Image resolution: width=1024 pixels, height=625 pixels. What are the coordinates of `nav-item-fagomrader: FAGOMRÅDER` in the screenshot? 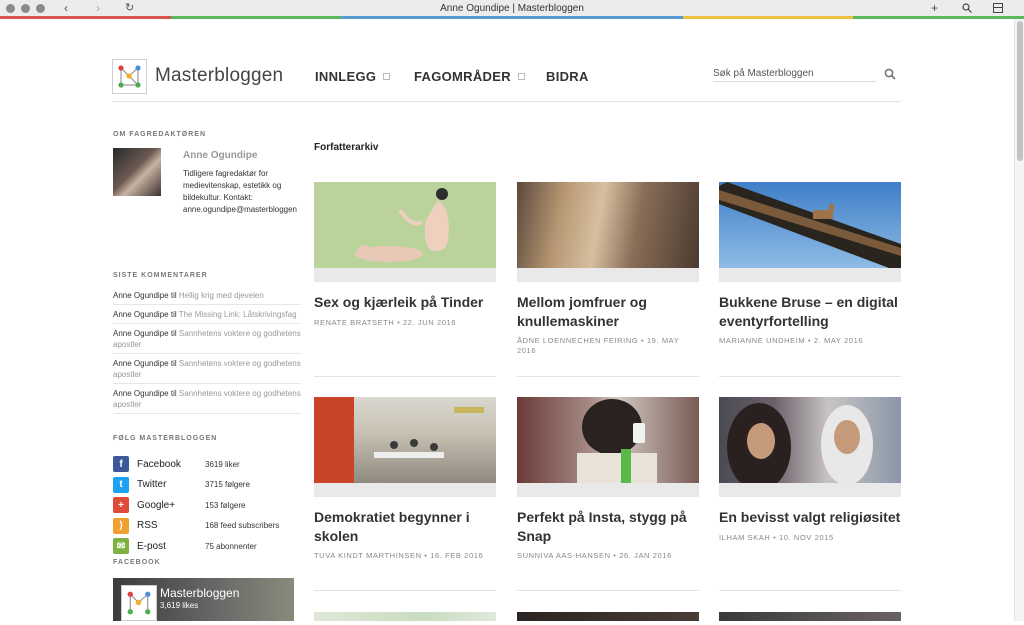 It's located at (469, 76).